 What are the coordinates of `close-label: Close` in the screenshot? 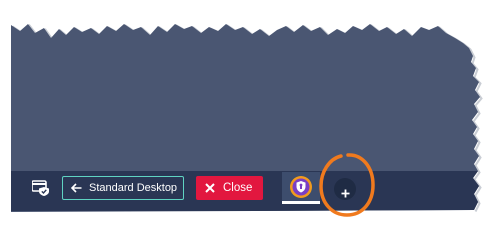 It's located at (238, 188).